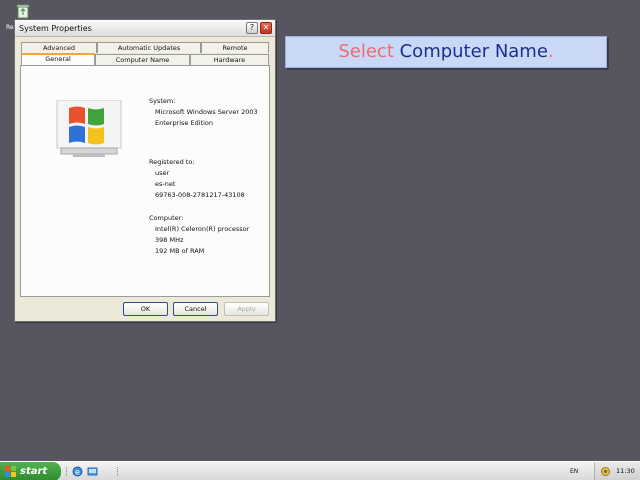  What do you see at coordinates (625, 471) in the screenshot?
I see `clock: 11:30` at bounding box center [625, 471].